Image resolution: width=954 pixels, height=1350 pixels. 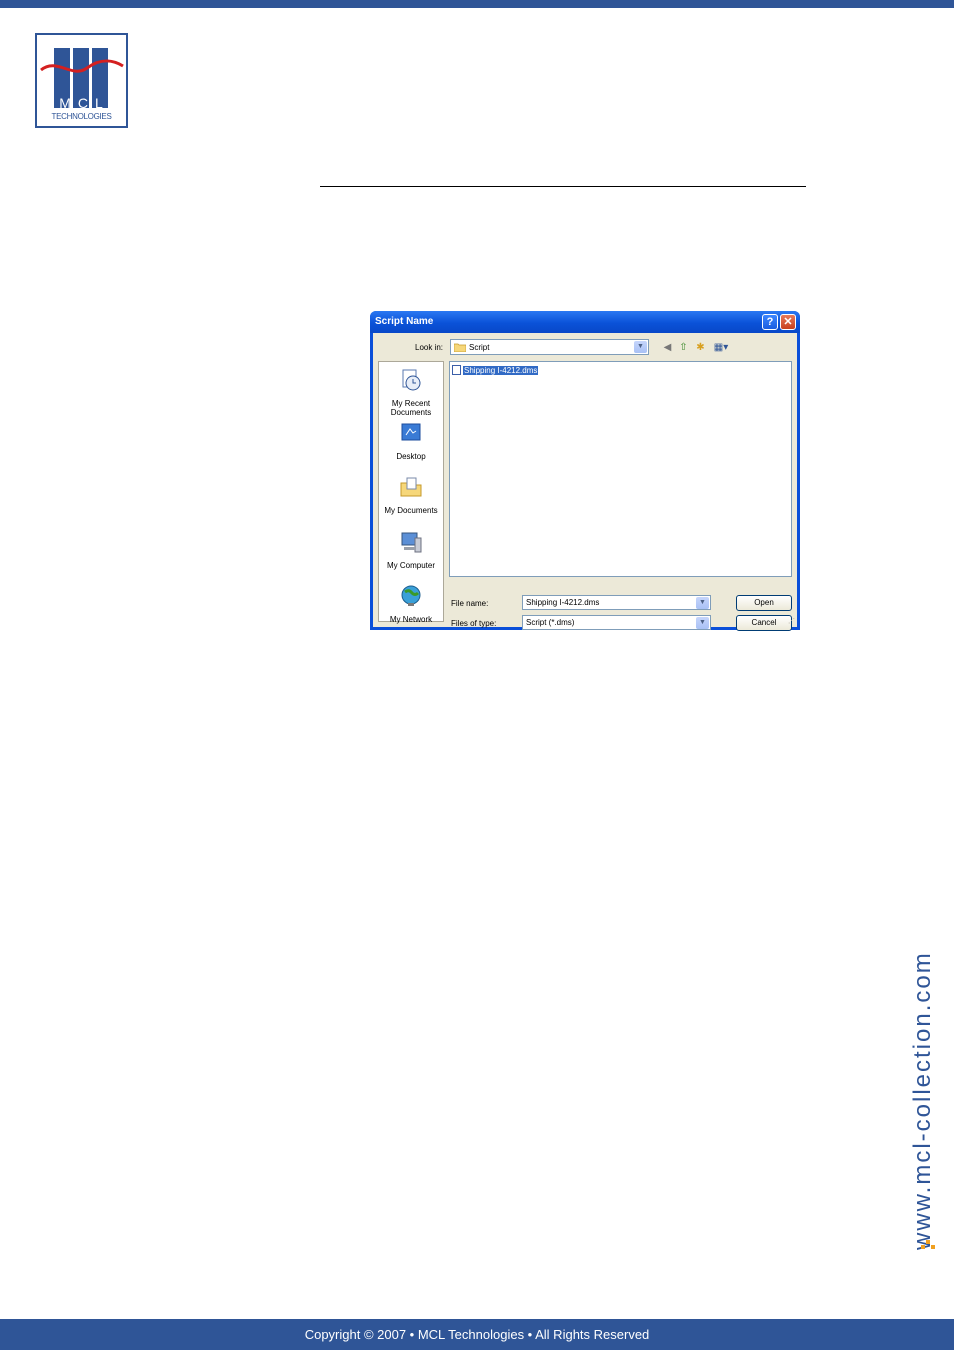 I want to click on place-label: My Recent Documents, so click(x=411, y=408).